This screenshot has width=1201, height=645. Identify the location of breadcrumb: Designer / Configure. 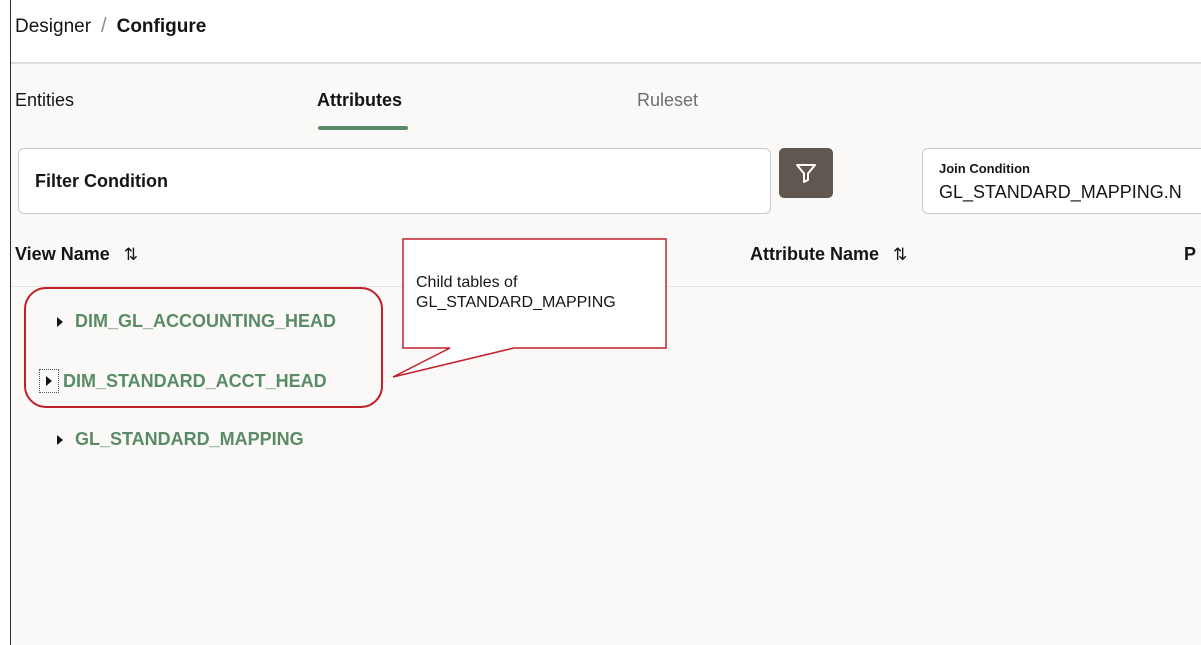
(110, 26).